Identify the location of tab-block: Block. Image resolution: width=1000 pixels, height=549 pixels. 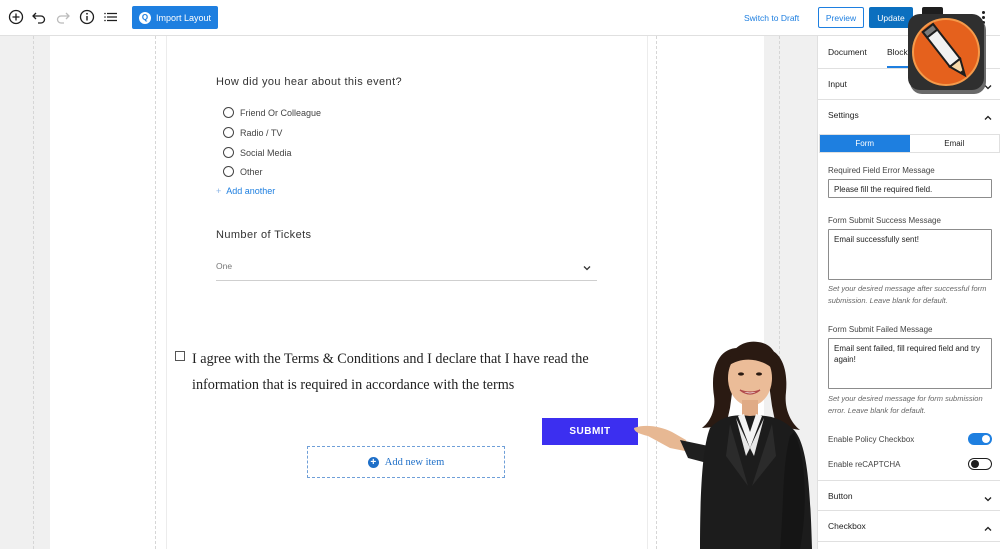
(897, 57).